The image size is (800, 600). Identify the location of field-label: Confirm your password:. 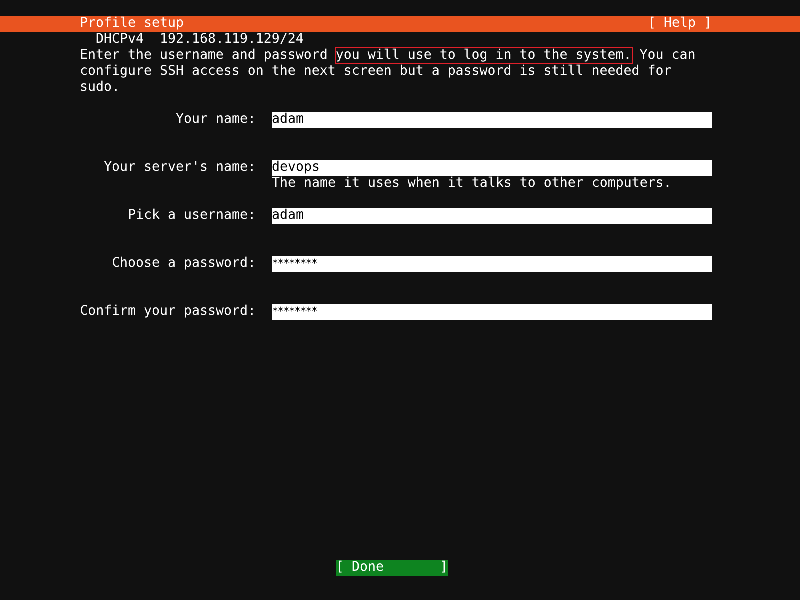
(168, 312).